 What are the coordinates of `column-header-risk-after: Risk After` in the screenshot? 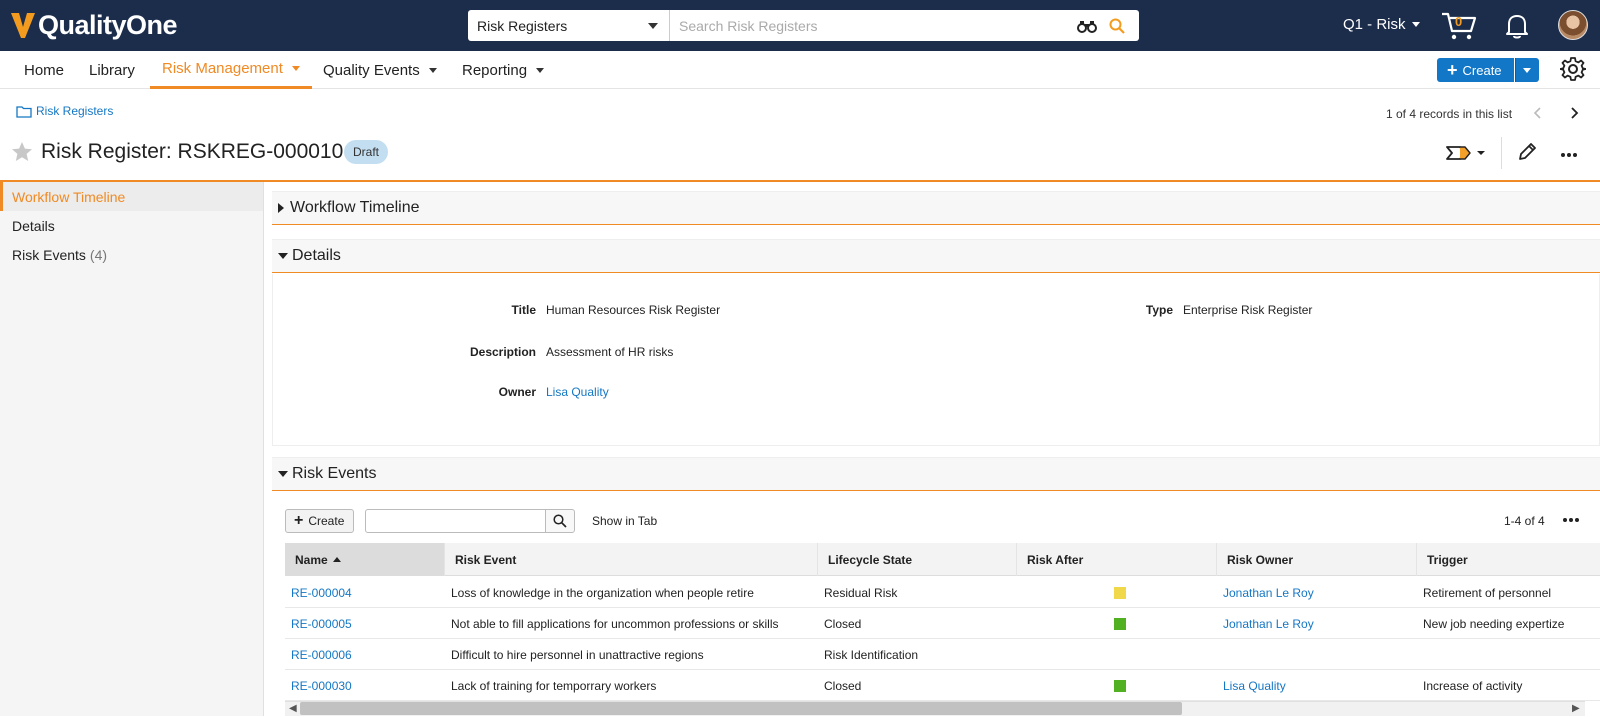 It's located at (1117, 559).